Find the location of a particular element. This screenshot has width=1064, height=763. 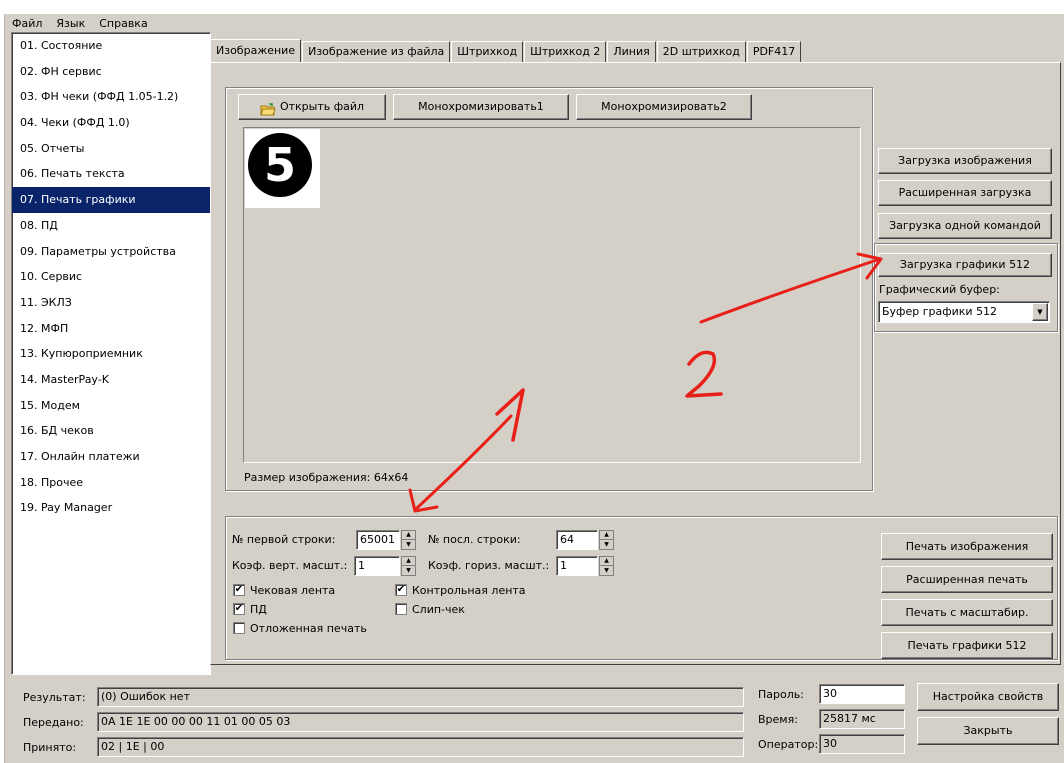

password-input: 30 is located at coordinates (862, 694).